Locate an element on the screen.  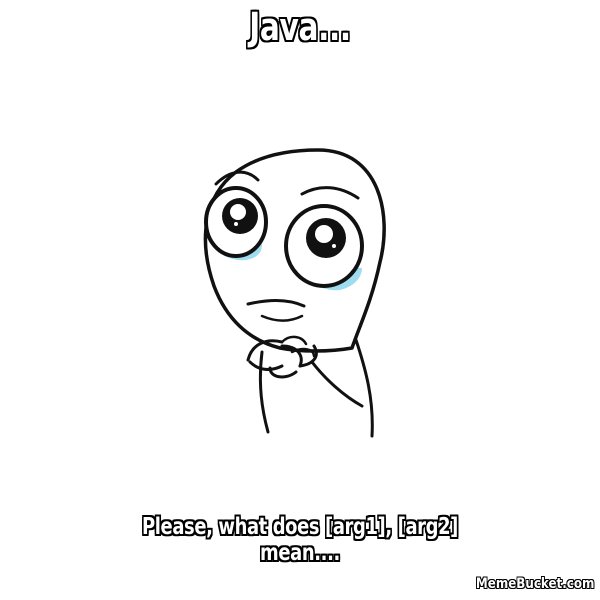
pleading-rage-face-icon is located at coordinates (294, 293).